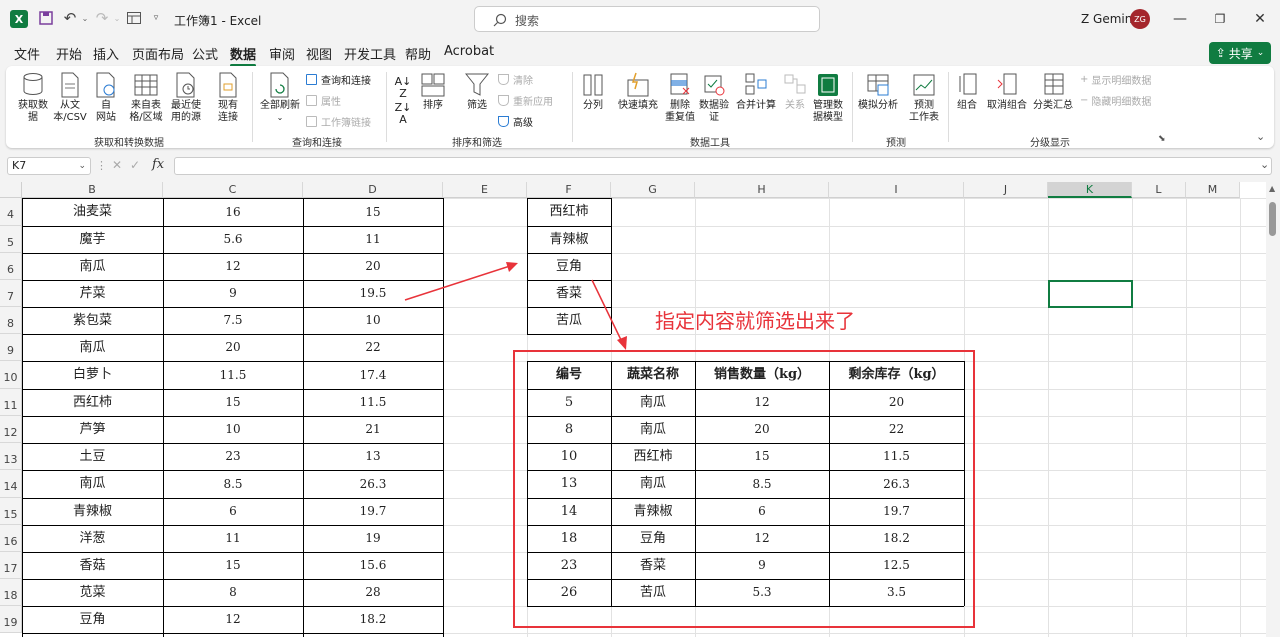 The image size is (1280, 637). I want to click on row-header: 19, so click(11, 619).